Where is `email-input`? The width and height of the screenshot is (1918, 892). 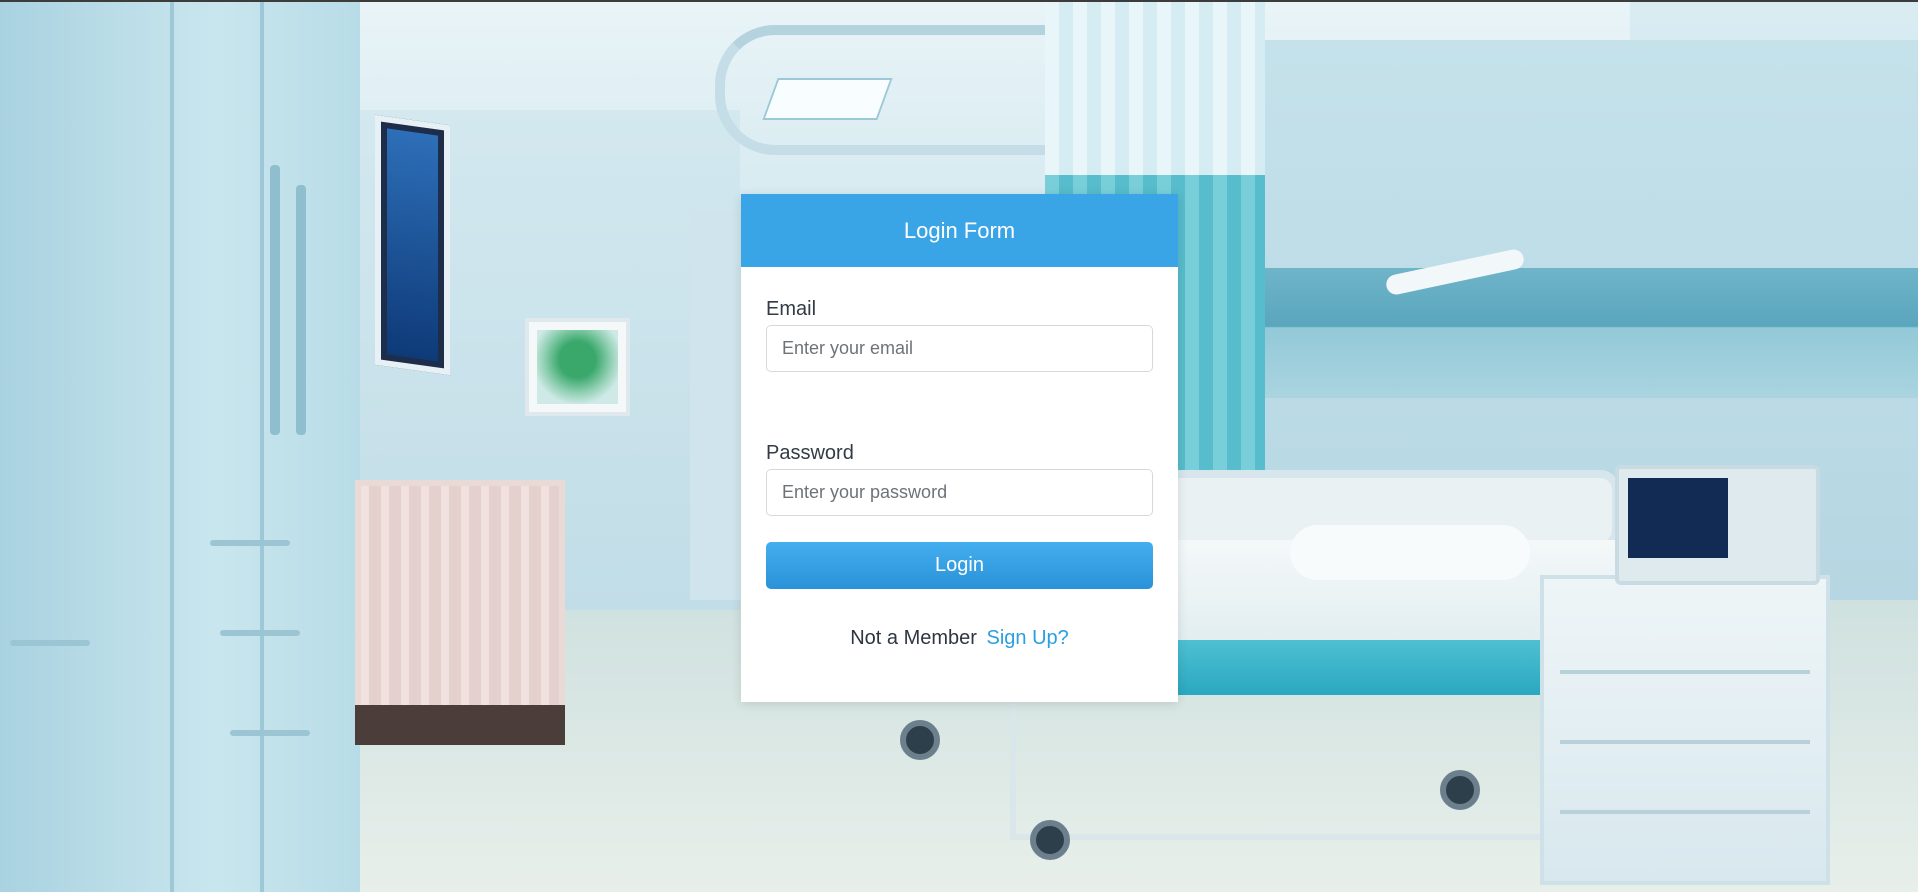
email-input is located at coordinates (959, 348).